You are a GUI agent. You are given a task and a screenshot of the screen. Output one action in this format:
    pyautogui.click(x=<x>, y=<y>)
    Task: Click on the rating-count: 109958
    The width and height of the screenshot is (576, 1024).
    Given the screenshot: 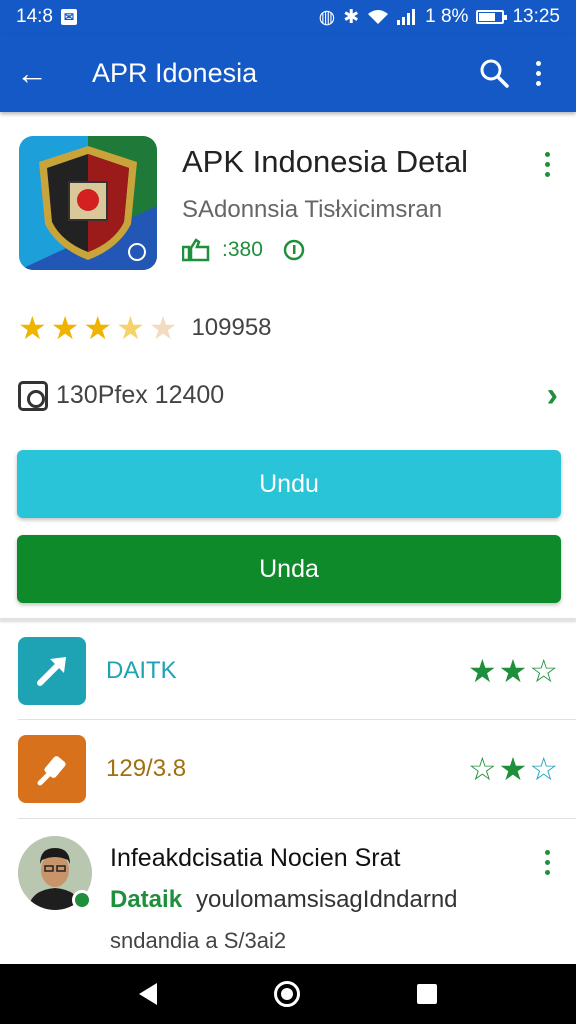 What is the action you would take?
    pyautogui.click(x=231, y=327)
    